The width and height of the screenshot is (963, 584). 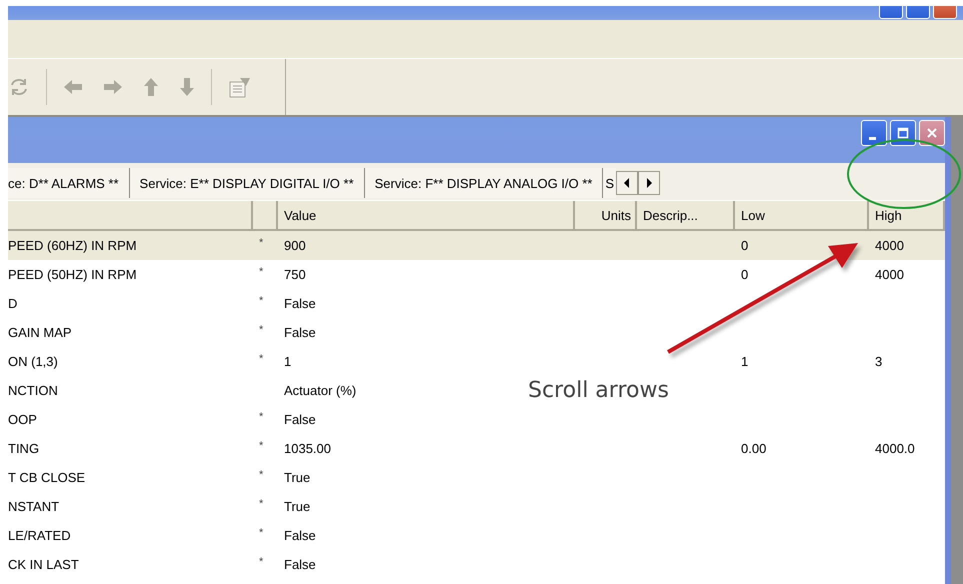 I want to click on table-cell: 3, so click(x=878, y=361).